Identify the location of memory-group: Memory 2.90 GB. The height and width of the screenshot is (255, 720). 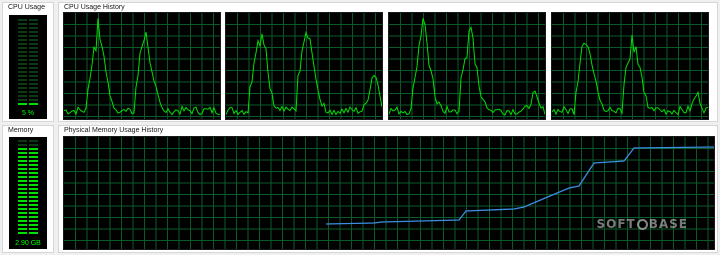
(28, 189).